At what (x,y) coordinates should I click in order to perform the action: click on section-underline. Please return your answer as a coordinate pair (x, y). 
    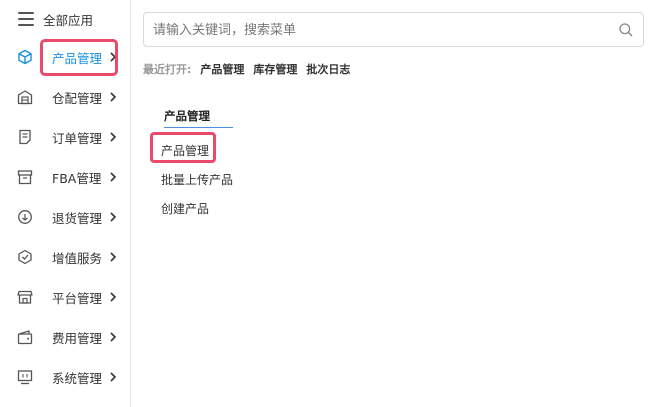
    Looking at the image, I should click on (198, 127).